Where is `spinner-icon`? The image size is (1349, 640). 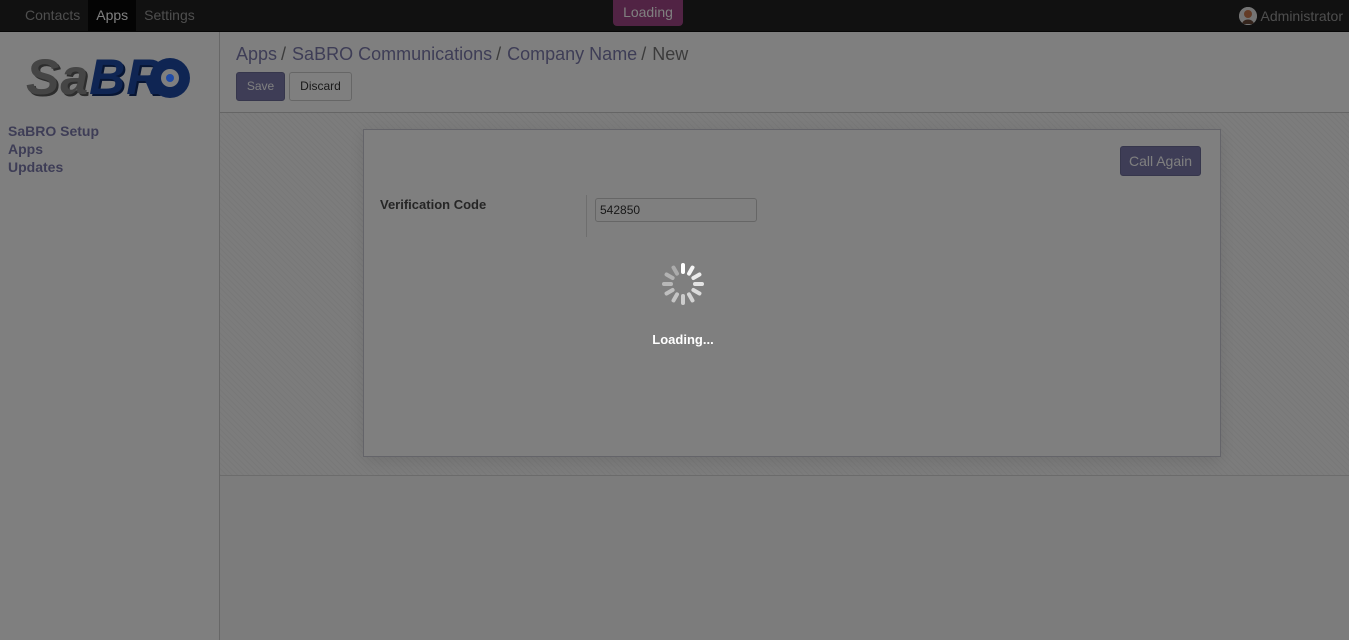 spinner-icon is located at coordinates (683, 284).